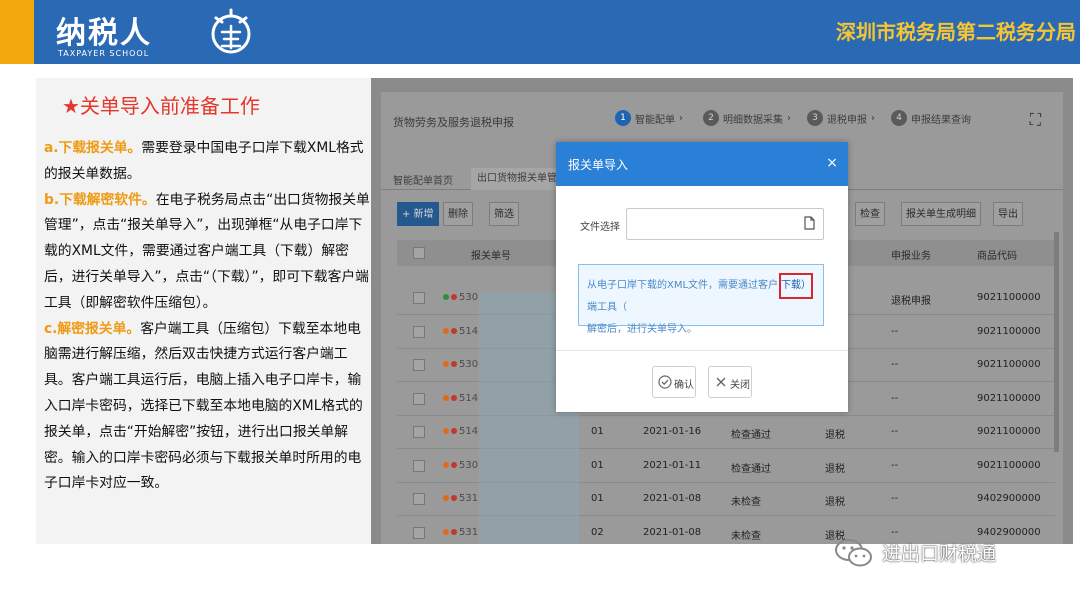 The width and height of the screenshot is (1080, 599). I want to click on logo-subtitle: TAXPAYER SCHOOL, so click(104, 53).